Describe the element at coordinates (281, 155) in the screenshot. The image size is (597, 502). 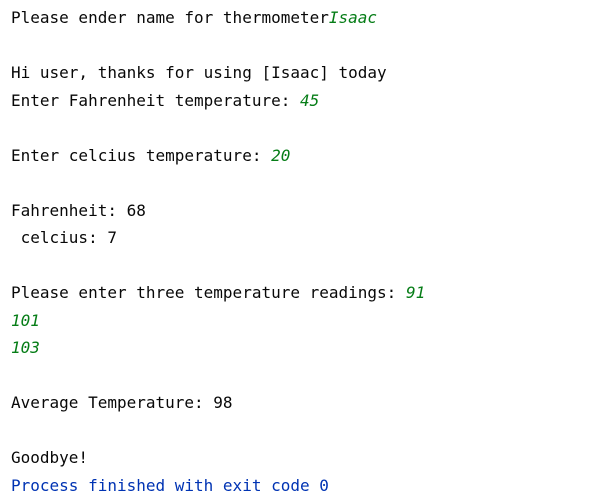
I see `celsius-input: 20` at that location.